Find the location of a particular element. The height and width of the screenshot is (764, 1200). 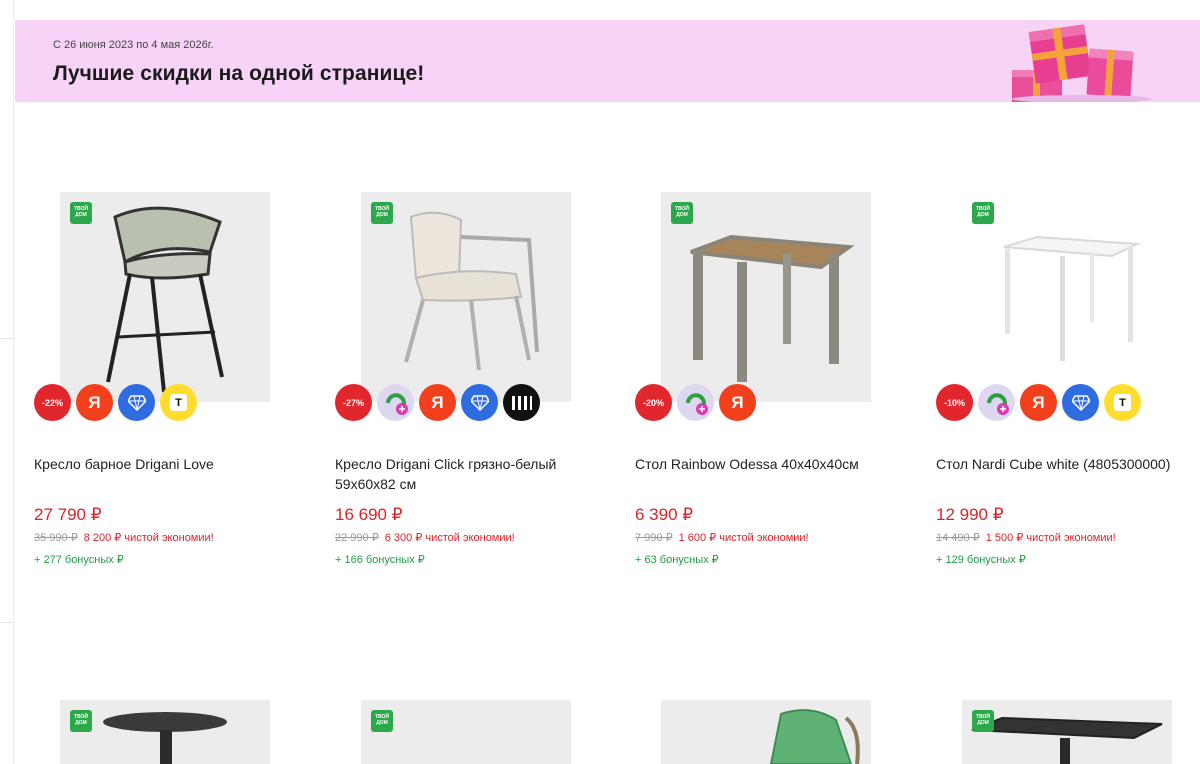

discount-badge: -27% is located at coordinates (353, 402).